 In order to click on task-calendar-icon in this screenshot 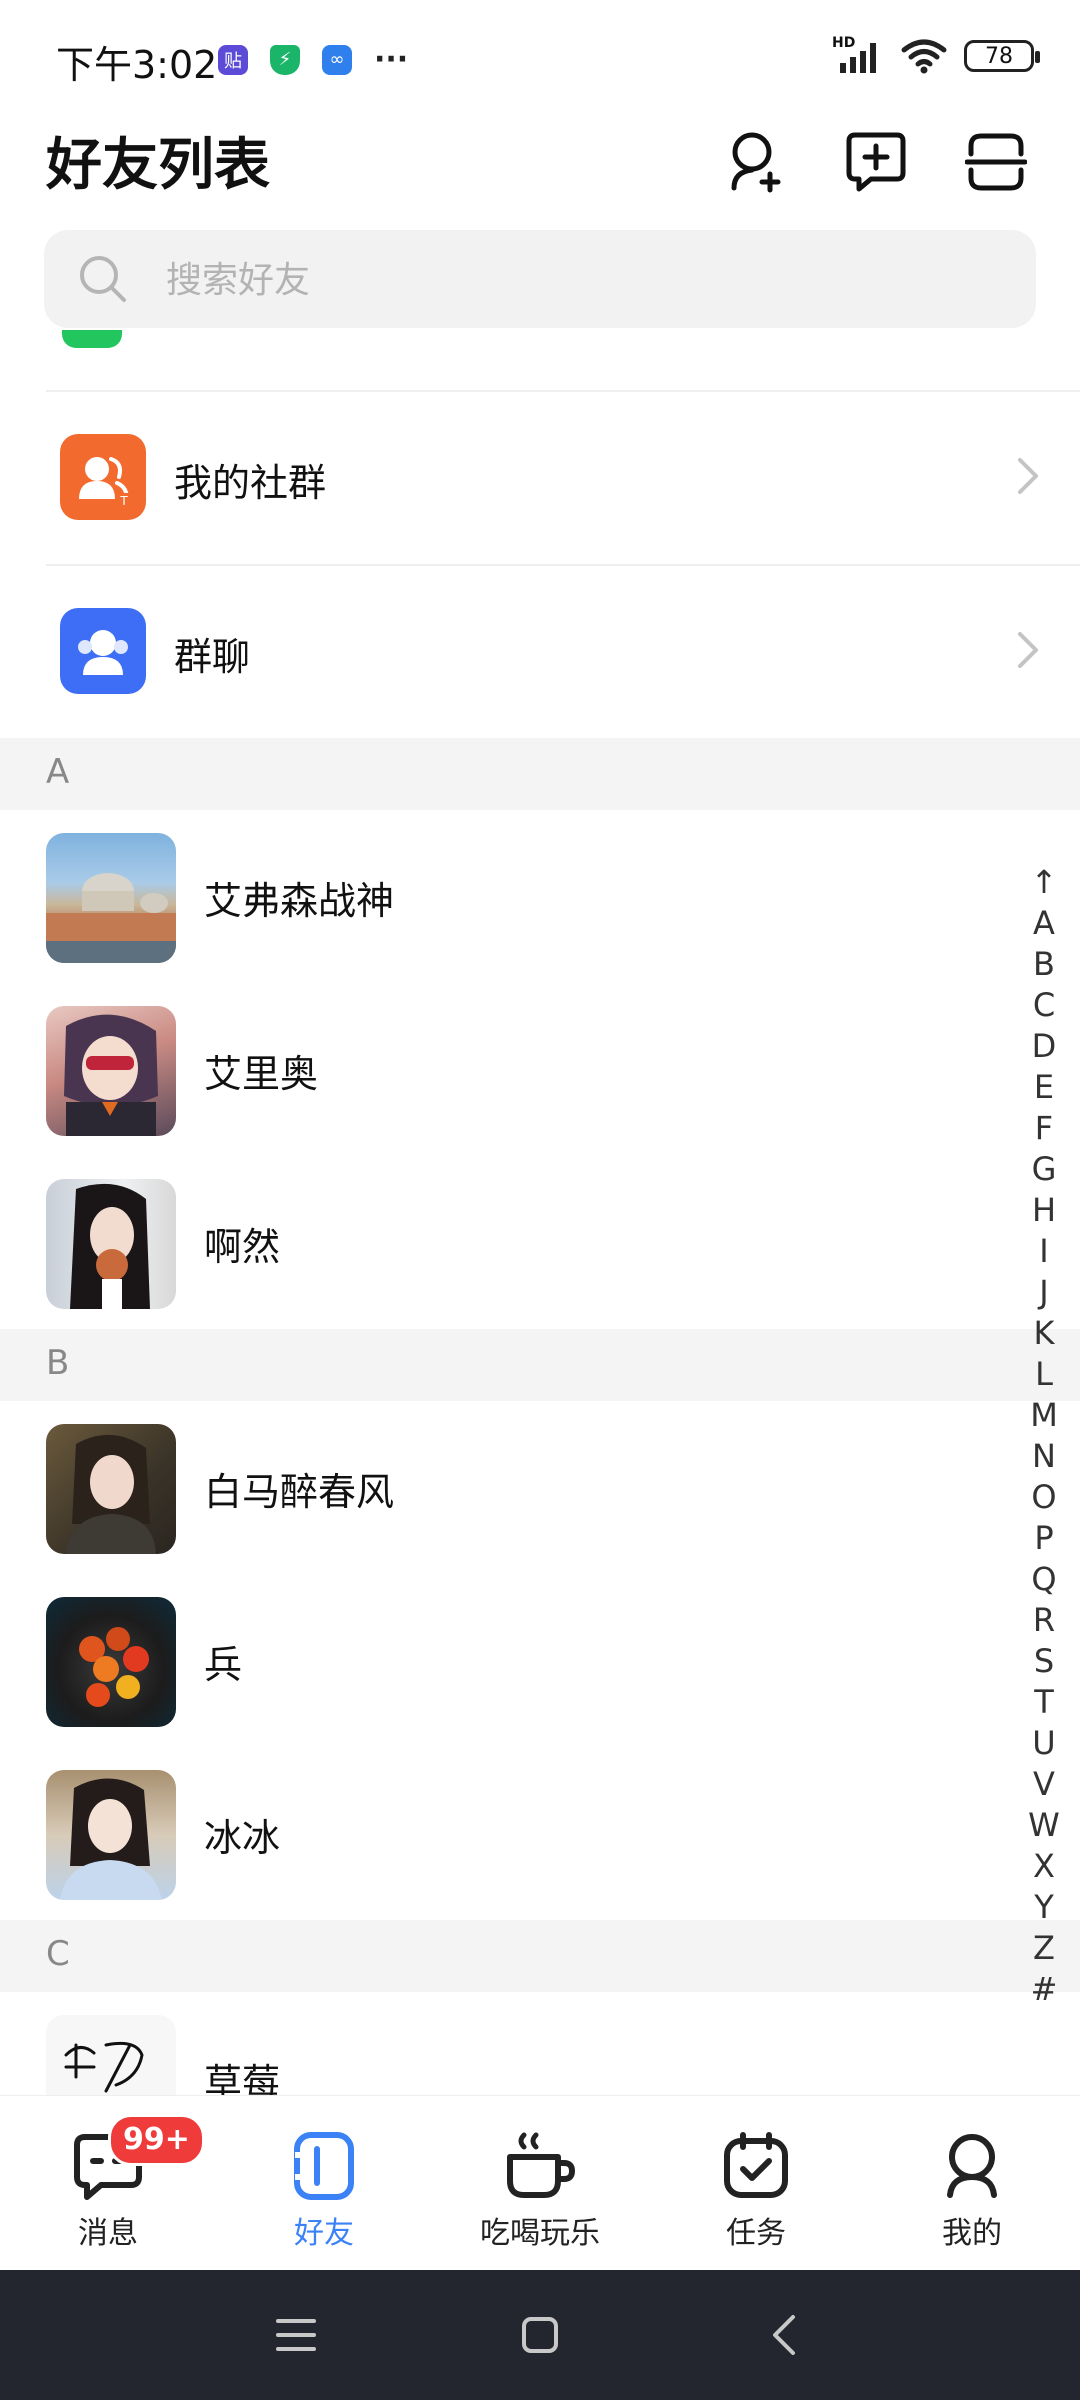, I will do `click(756, 2166)`.